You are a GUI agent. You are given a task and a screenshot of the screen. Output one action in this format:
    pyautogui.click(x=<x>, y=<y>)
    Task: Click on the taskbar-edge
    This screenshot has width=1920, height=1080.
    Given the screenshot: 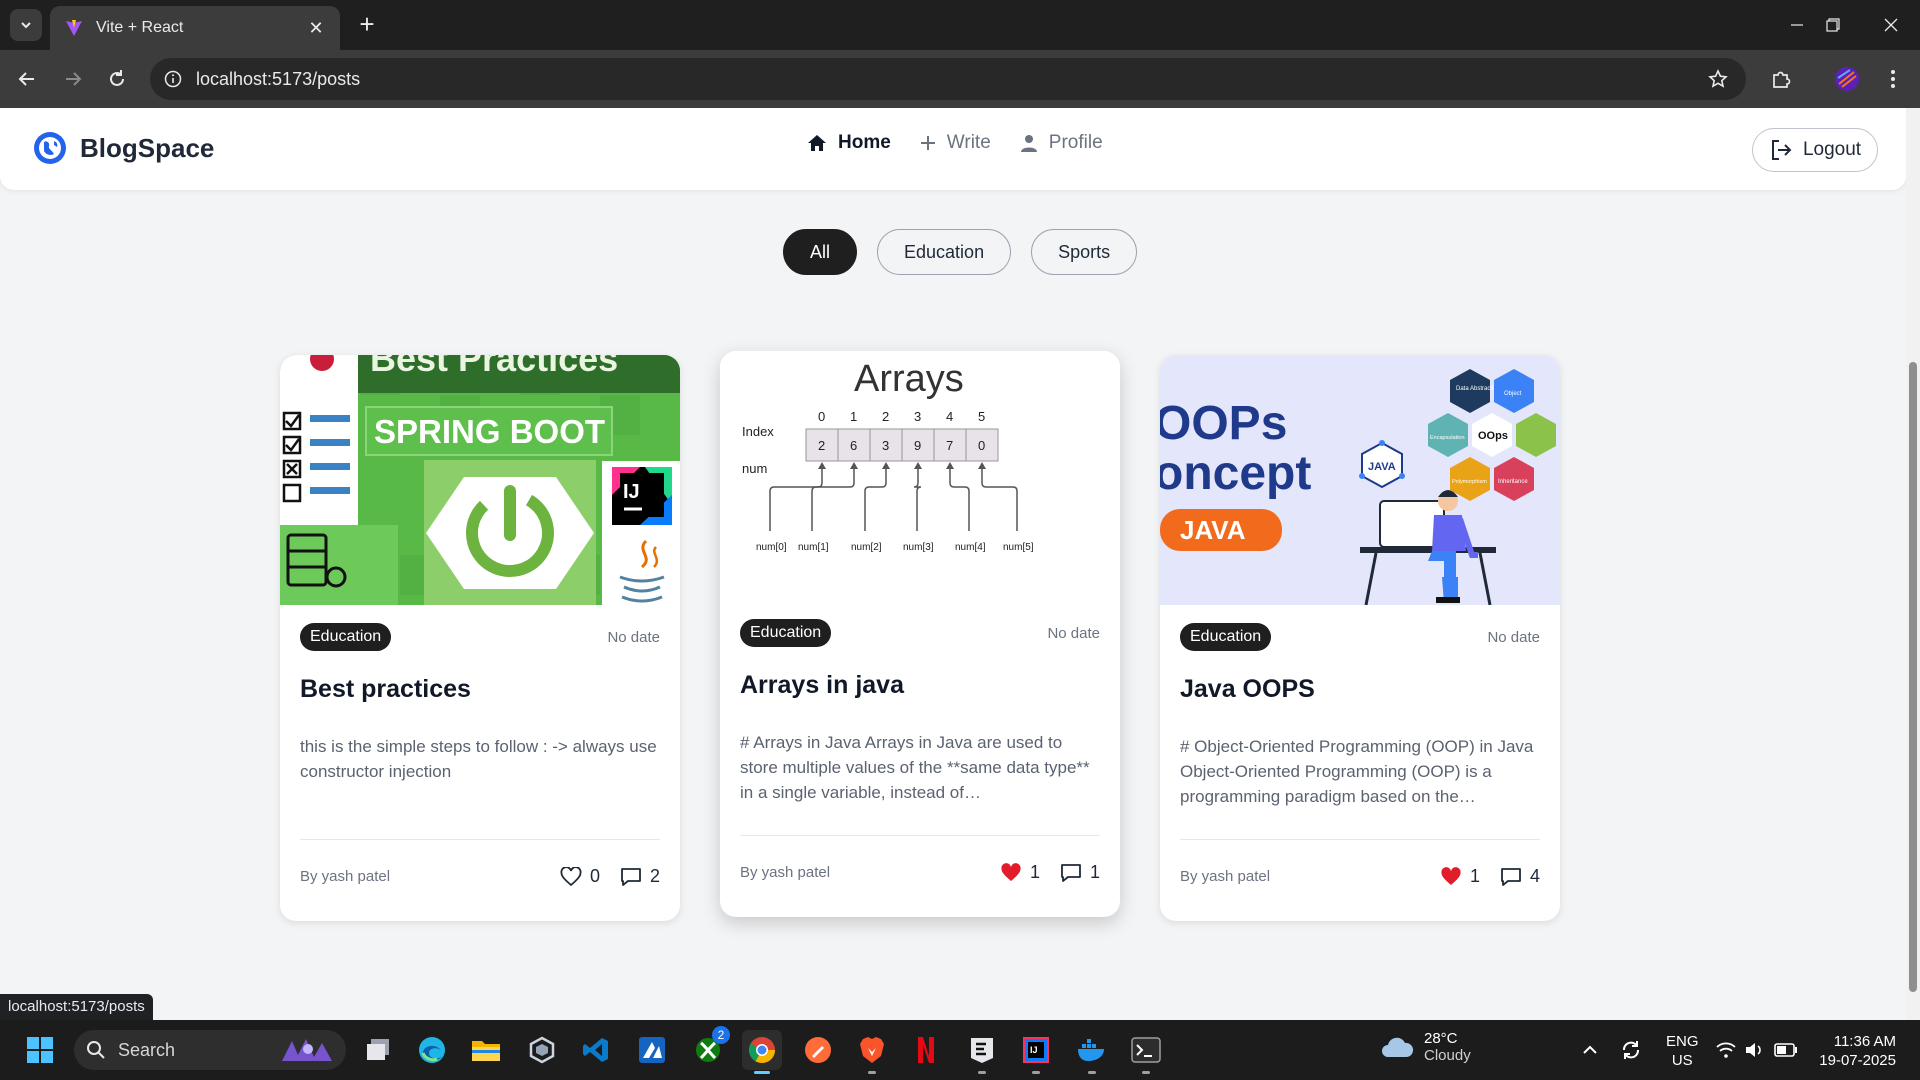 What is the action you would take?
    pyautogui.click(x=432, y=1050)
    